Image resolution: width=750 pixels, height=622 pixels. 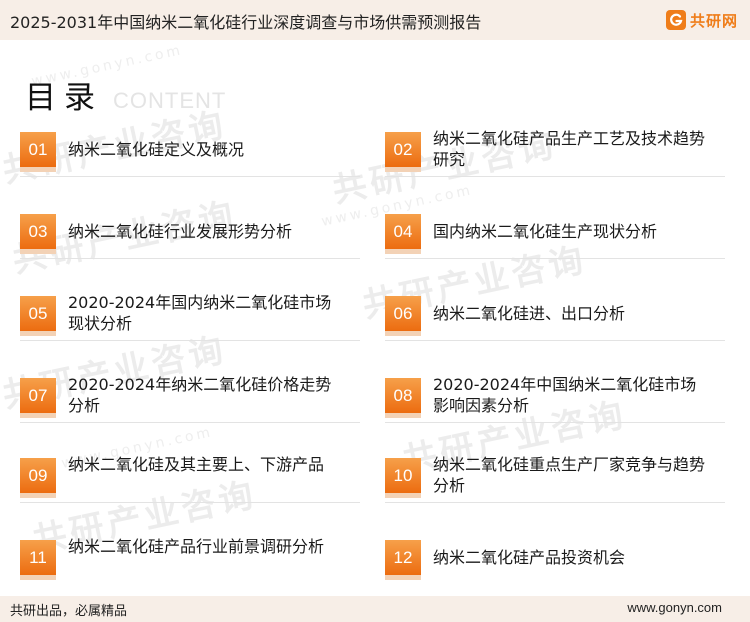 I want to click on chapter-title: 纳米二氧化硅产品投资机会, so click(x=529, y=557).